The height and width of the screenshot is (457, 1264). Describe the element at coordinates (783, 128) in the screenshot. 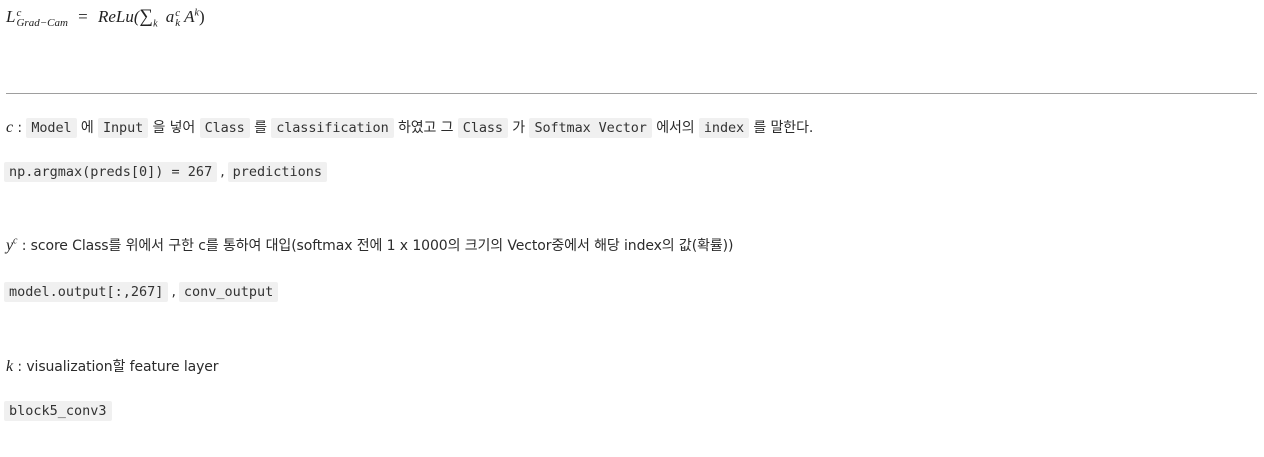

I see `text-segment: 를 말한다.` at that location.